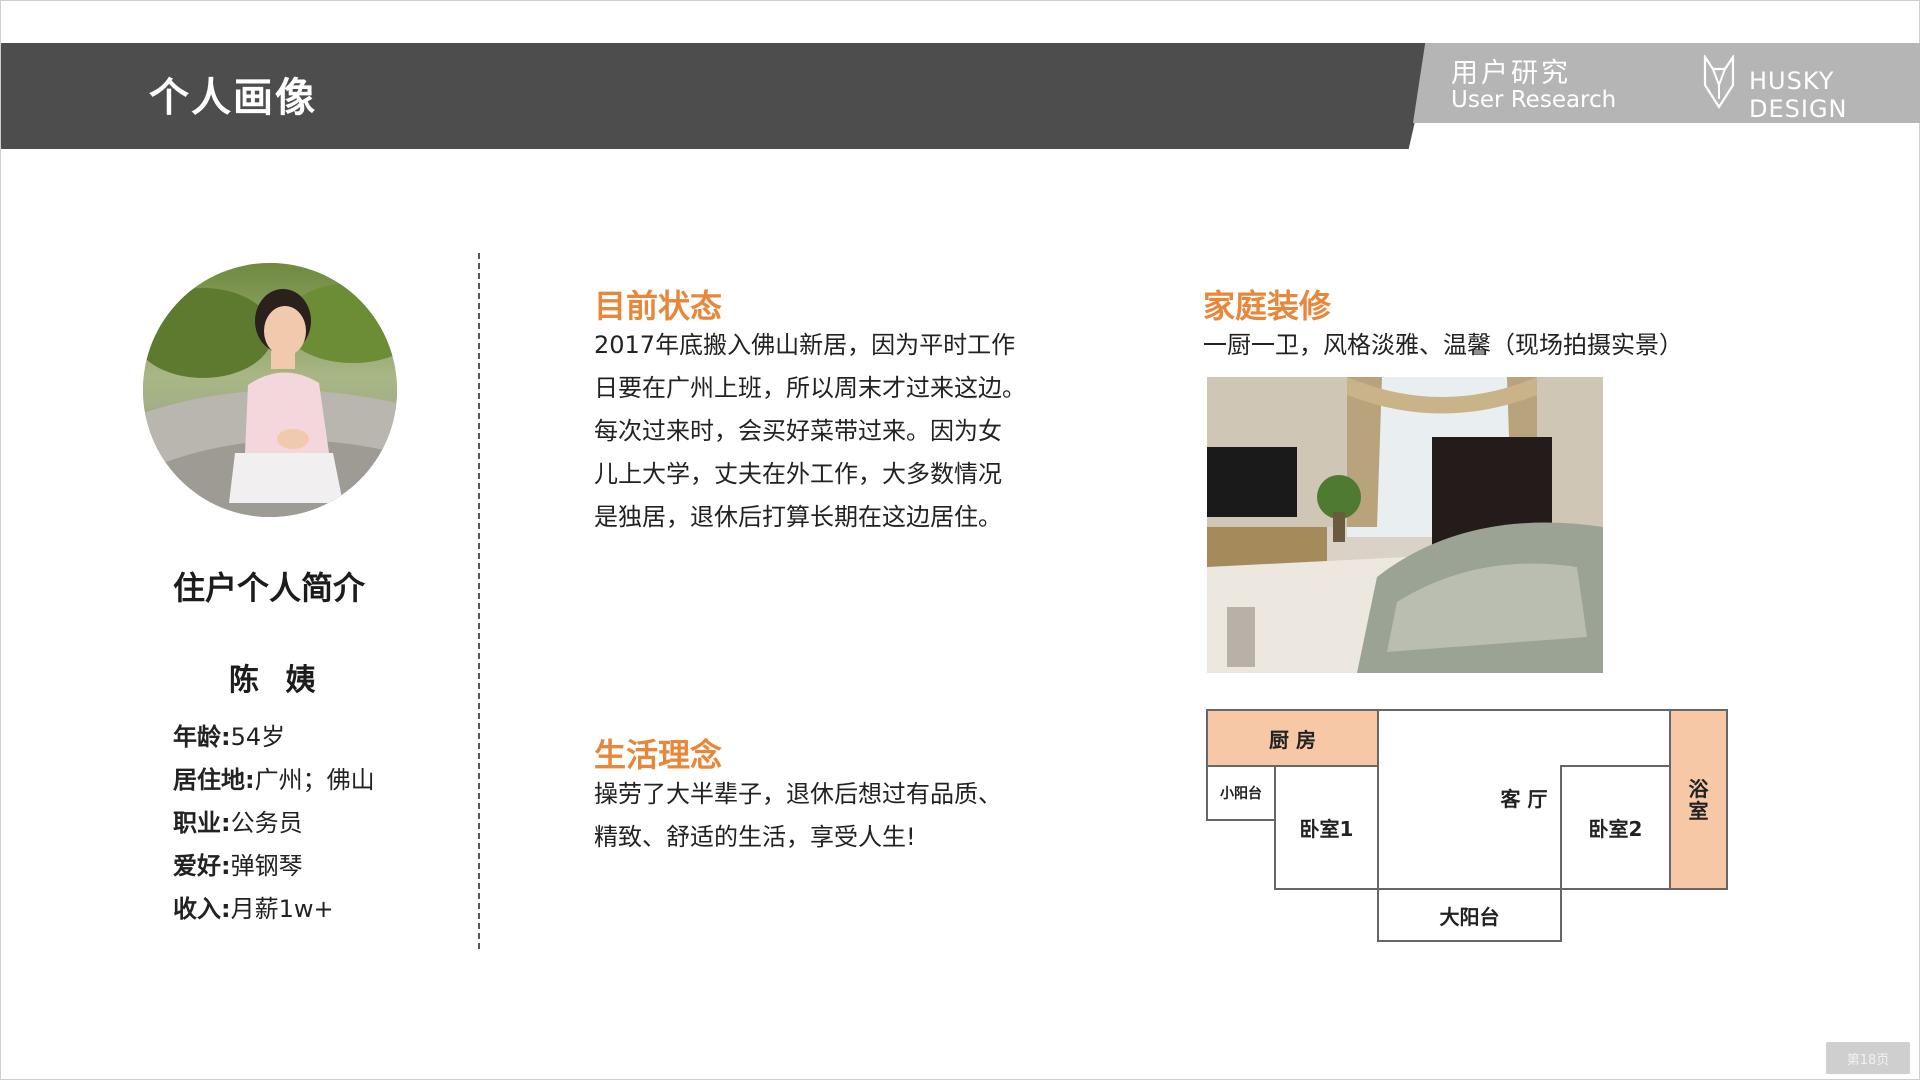 This screenshot has height=1080, width=1920. Describe the element at coordinates (658, 755) in the screenshot. I see `philosophy-title: 生活理念` at that location.